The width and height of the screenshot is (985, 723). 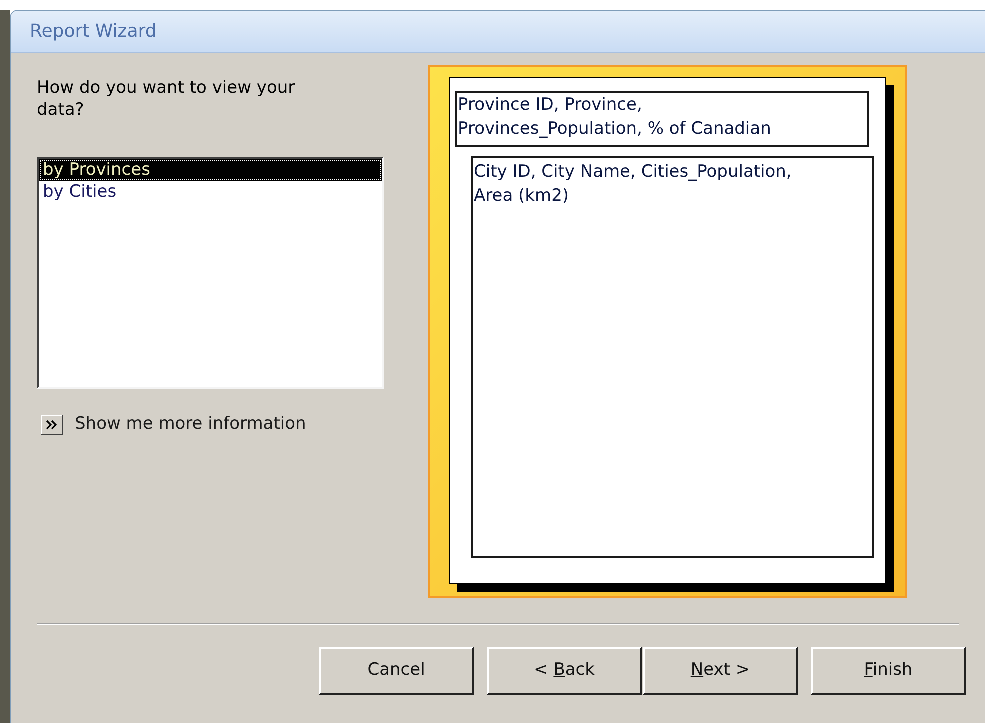 I want to click on wizard-button: Finish, so click(x=888, y=671).